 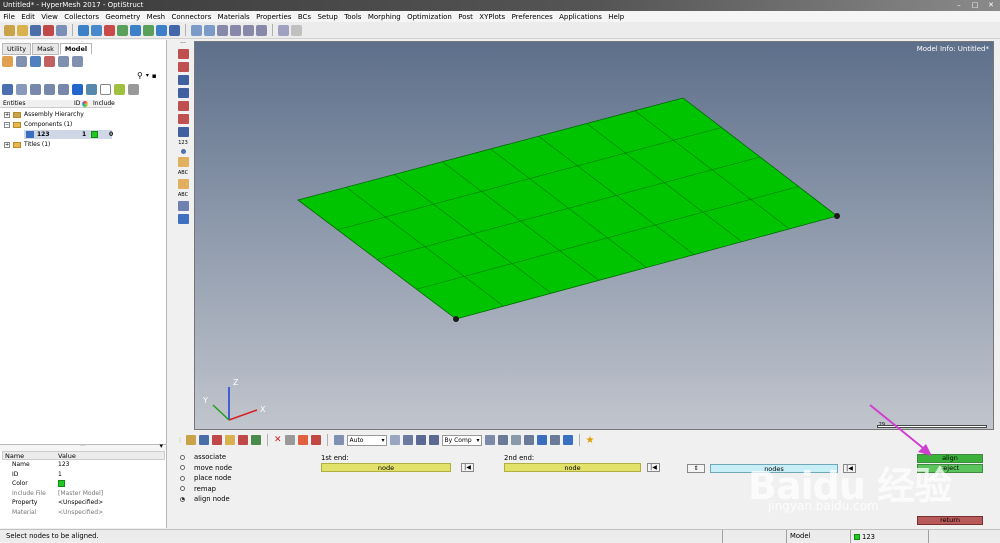 What do you see at coordinates (154, 76) in the screenshot?
I see `options-icon: ▪` at bounding box center [154, 76].